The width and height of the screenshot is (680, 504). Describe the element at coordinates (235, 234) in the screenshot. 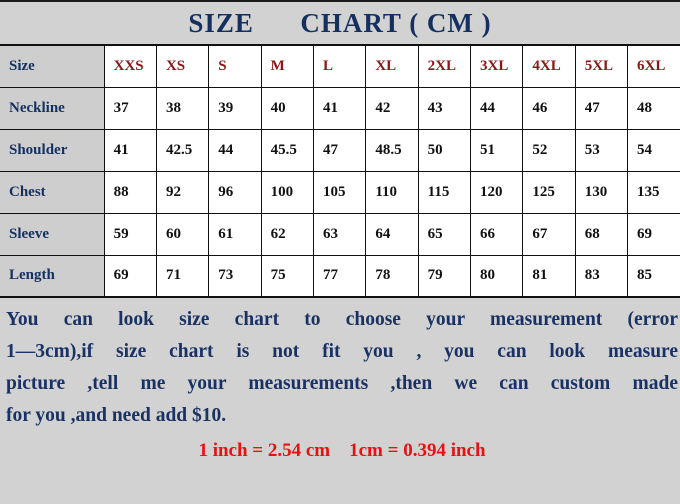

I see `measurement-cell: 61` at that location.